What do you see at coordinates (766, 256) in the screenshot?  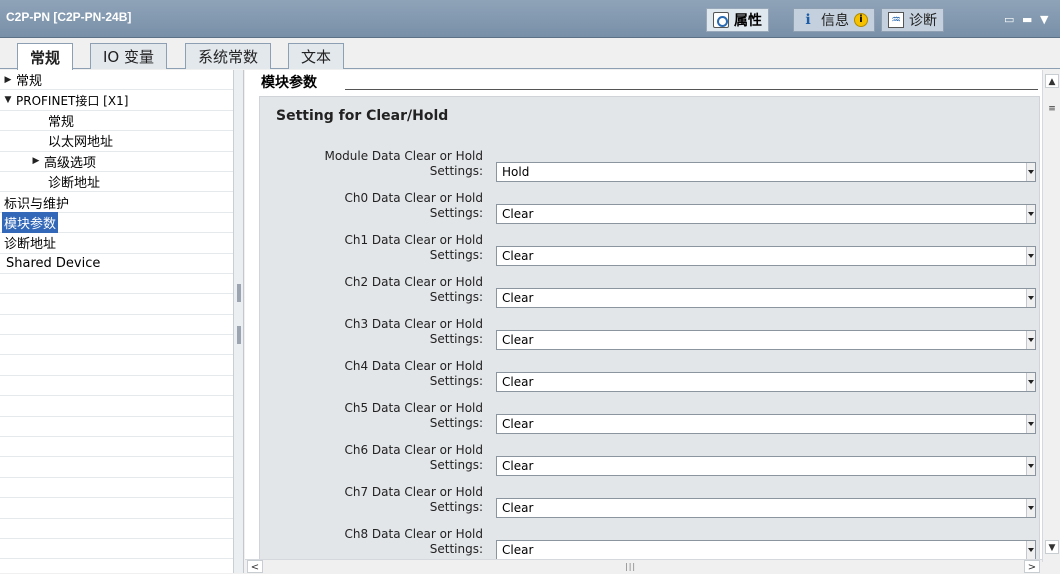 I see `ch1-clear-hold-select: Clear` at bounding box center [766, 256].